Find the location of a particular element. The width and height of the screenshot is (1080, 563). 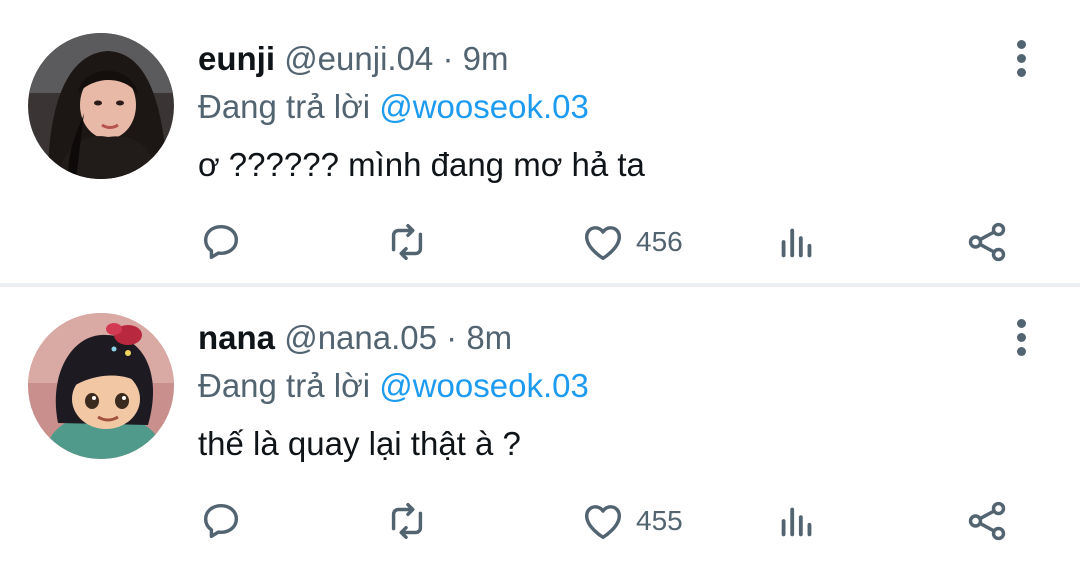

tweet-header: eunji @eunji.04 · 9m is located at coordinates (353, 59).